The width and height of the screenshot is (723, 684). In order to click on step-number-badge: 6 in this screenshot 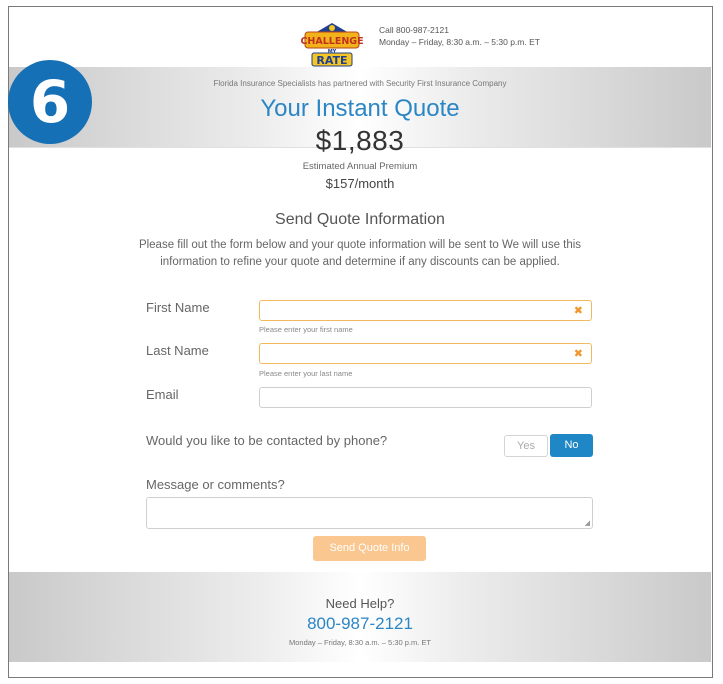, I will do `click(50, 102)`.